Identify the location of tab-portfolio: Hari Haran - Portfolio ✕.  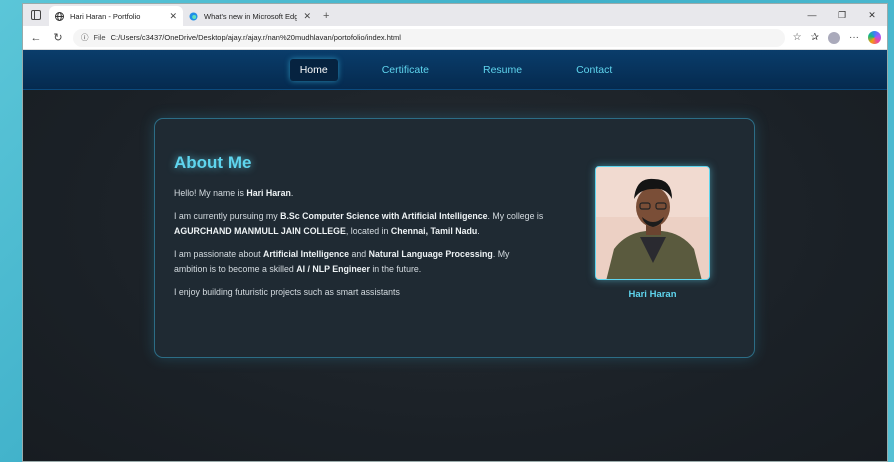
(116, 16).